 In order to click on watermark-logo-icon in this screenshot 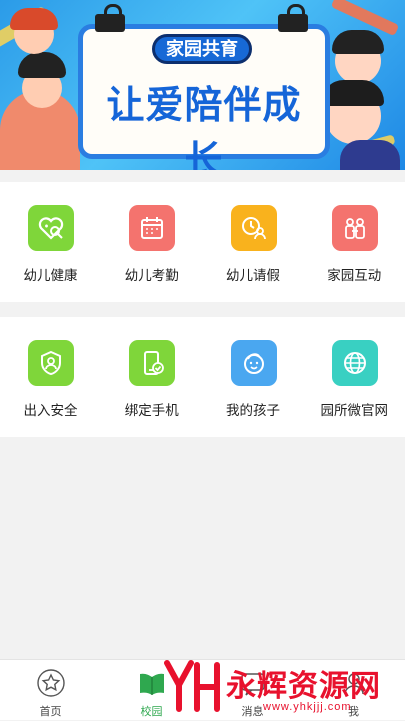, I will do `click(192, 686)`.